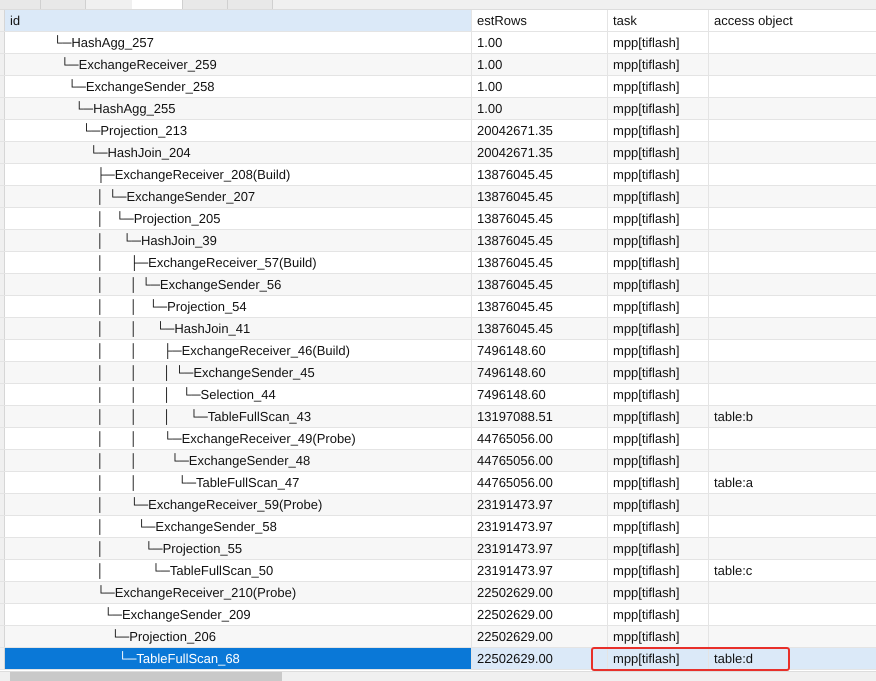  Describe the element at coordinates (238, 196) in the screenshot. I see `table-cell: │ └─ExchangeSender_207` at that location.